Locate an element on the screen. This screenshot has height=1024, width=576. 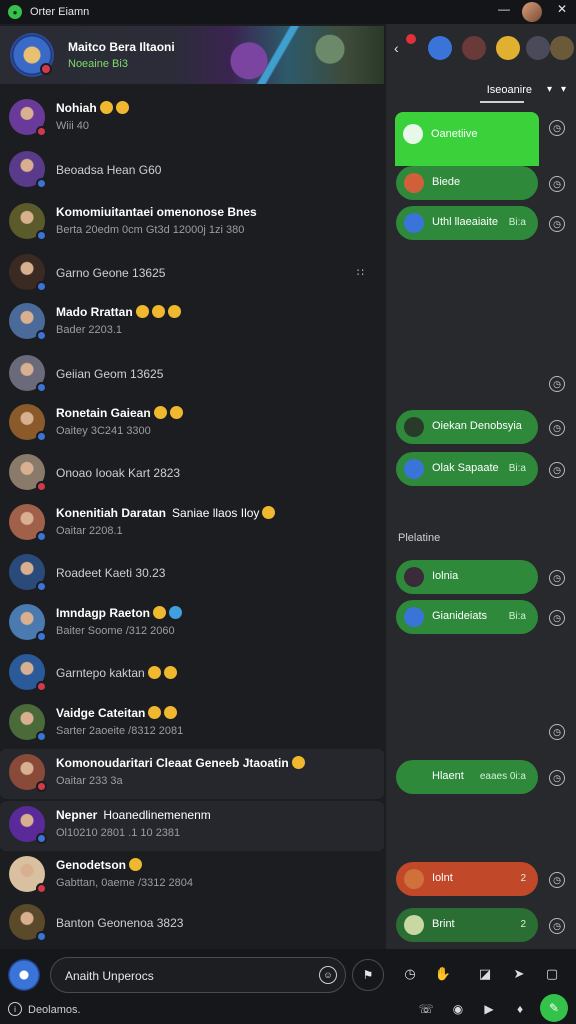
chat-name: Ronetain Gaiean is located at coordinates (119, 413).